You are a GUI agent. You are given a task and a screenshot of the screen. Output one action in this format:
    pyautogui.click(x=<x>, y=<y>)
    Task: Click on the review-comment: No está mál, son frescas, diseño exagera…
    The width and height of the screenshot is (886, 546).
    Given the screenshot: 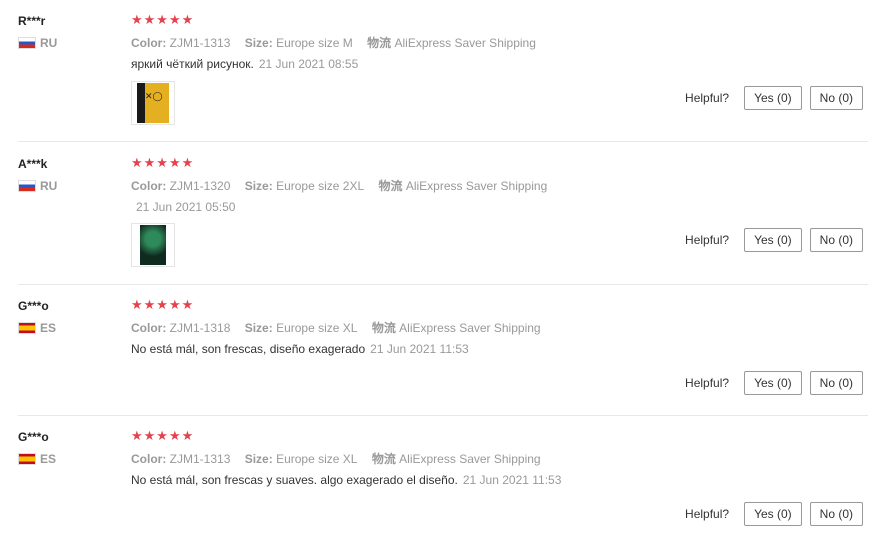 What is the action you would take?
    pyautogui.click(x=300, y=349)
    